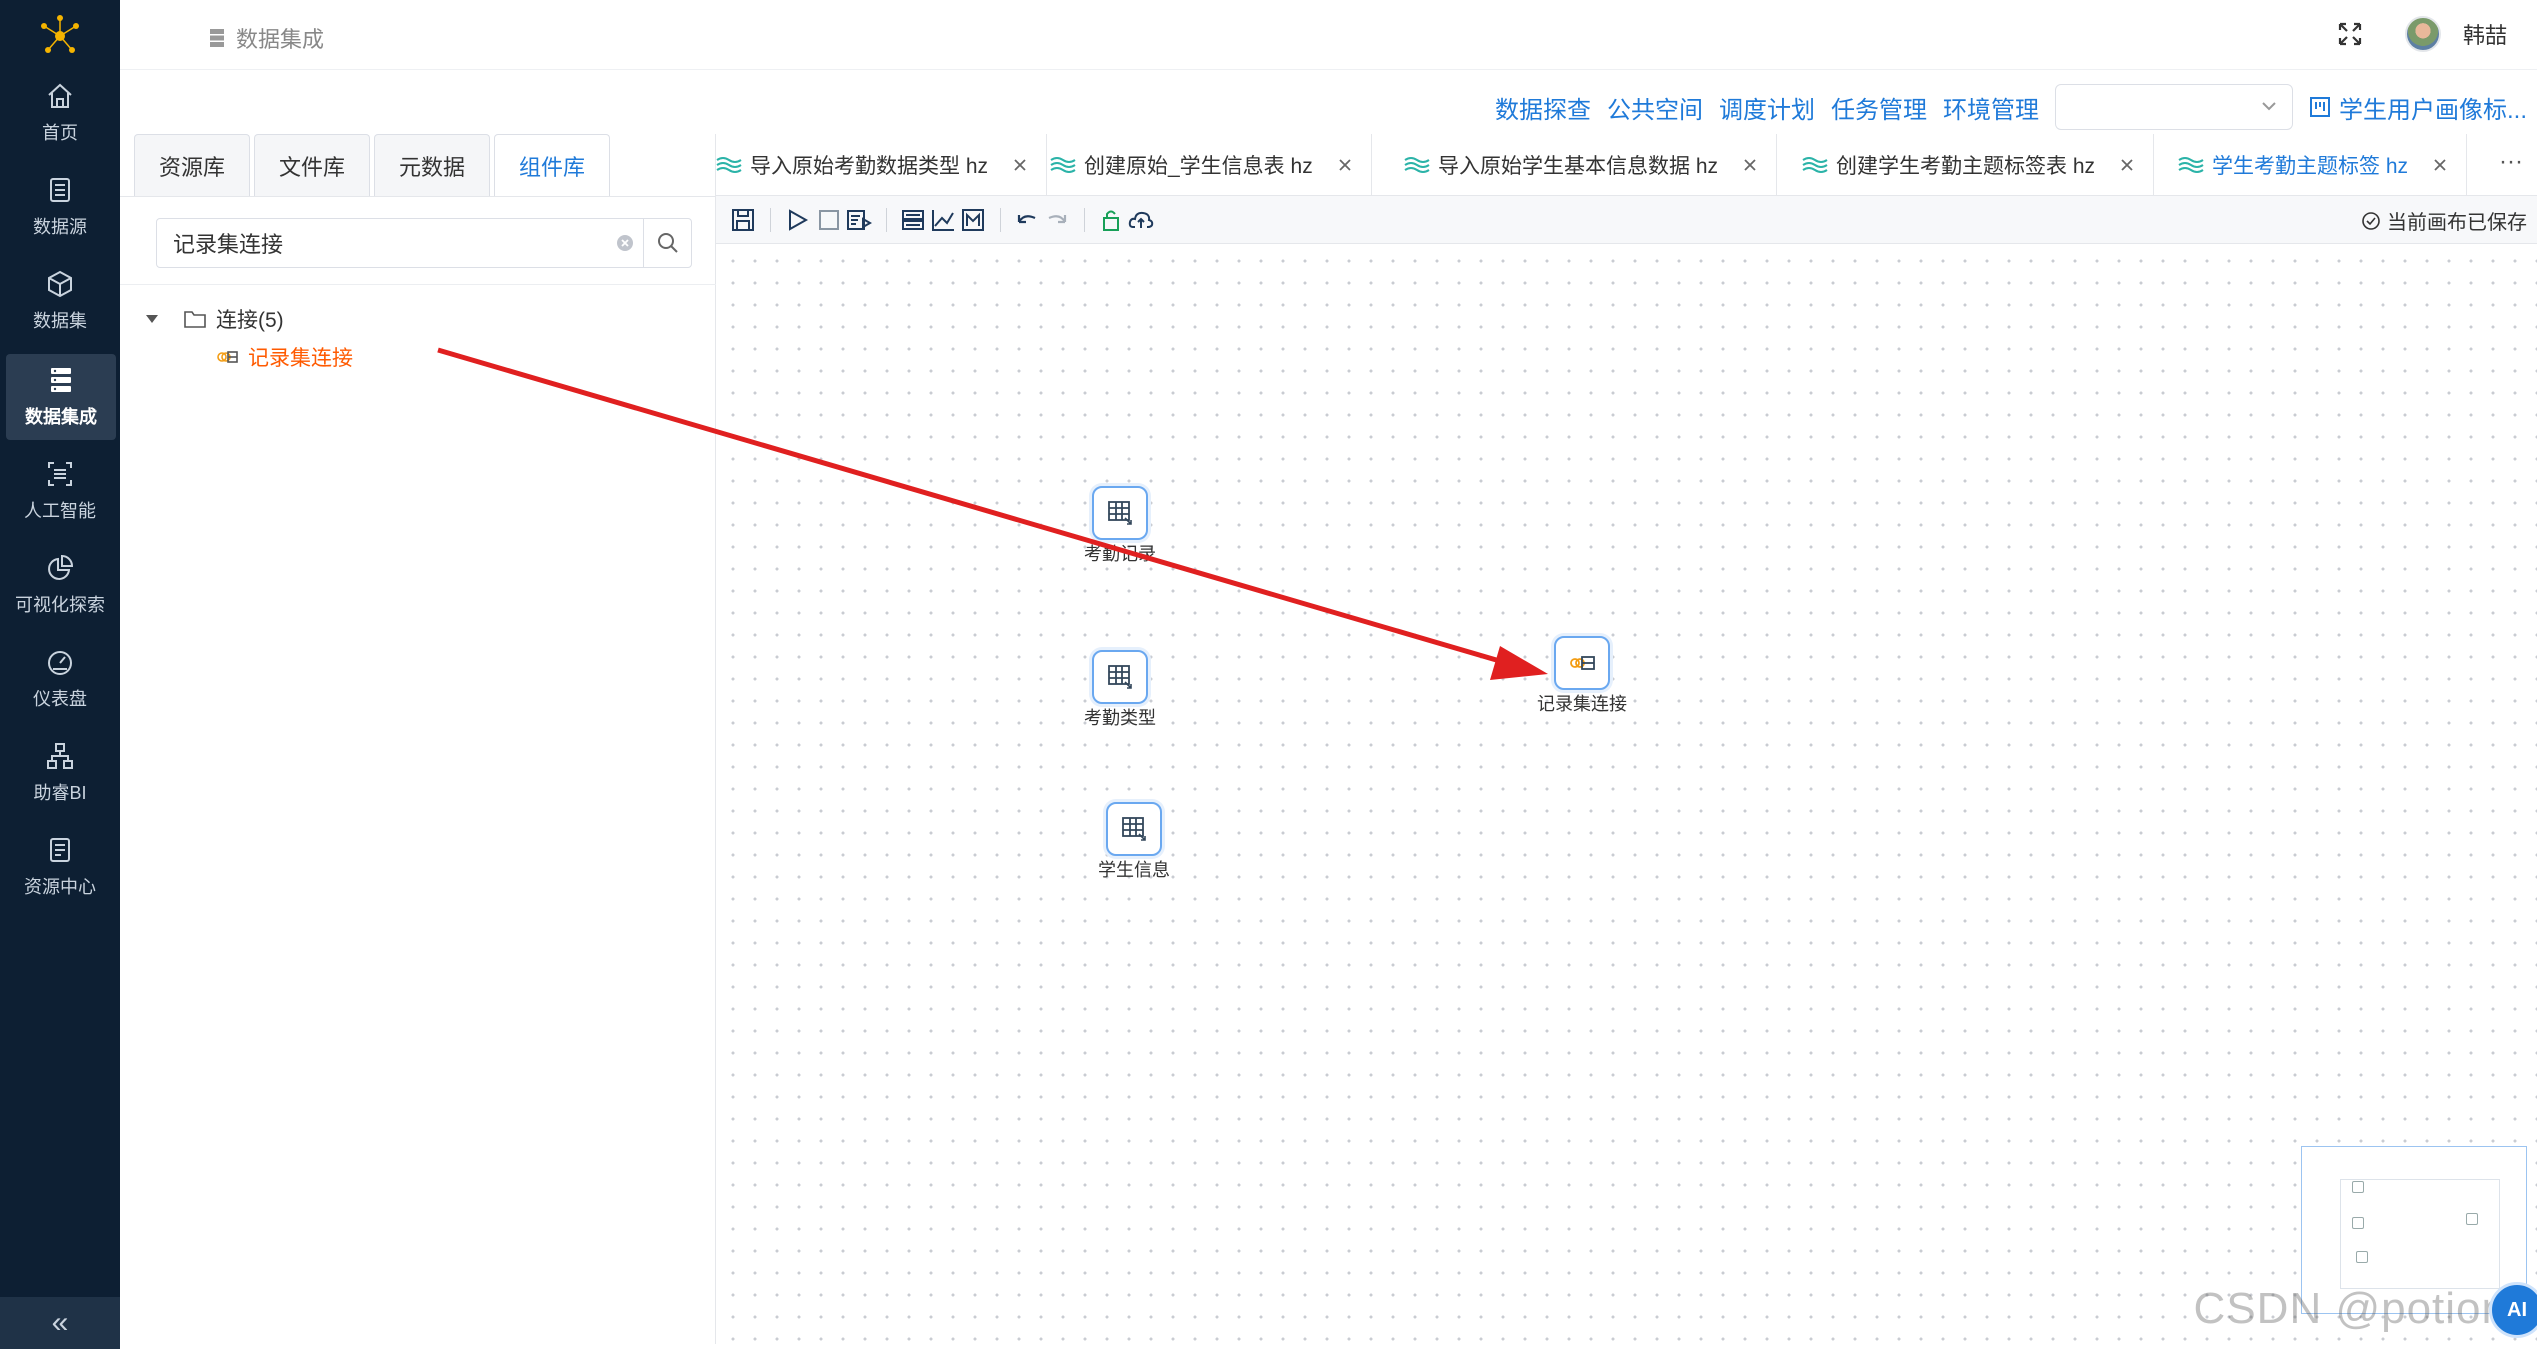 This screenshot has height=1349, width=2537. Describe the element at coordinates (743, 220) in the screenshot. I see `save-button` at that location.